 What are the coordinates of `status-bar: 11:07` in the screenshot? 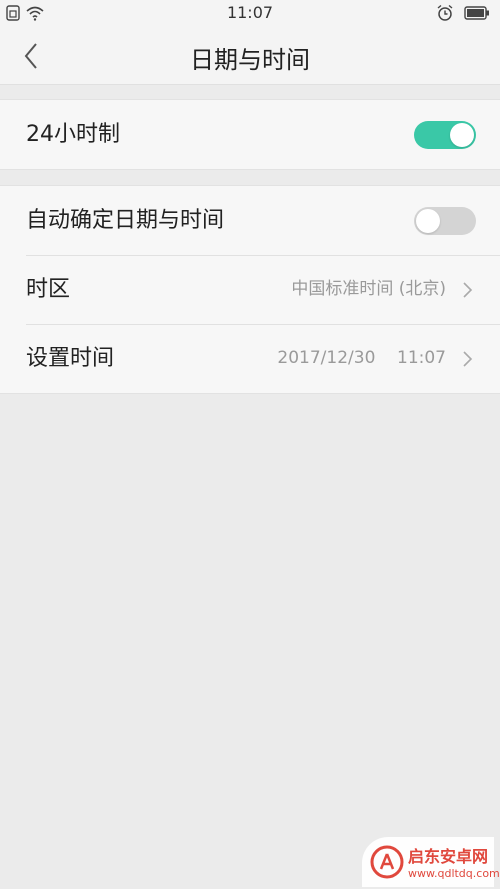 It's located at (250, 14).